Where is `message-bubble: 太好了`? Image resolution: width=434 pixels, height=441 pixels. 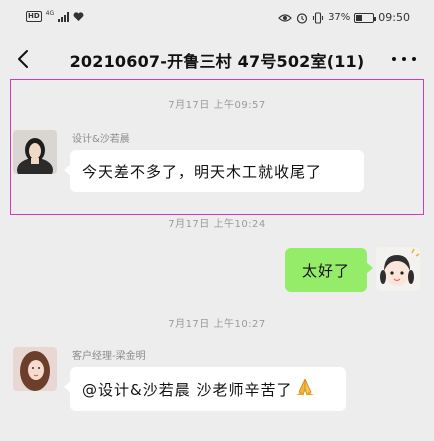 message-bubble: 太好了 is located at coordinates (329, 270).